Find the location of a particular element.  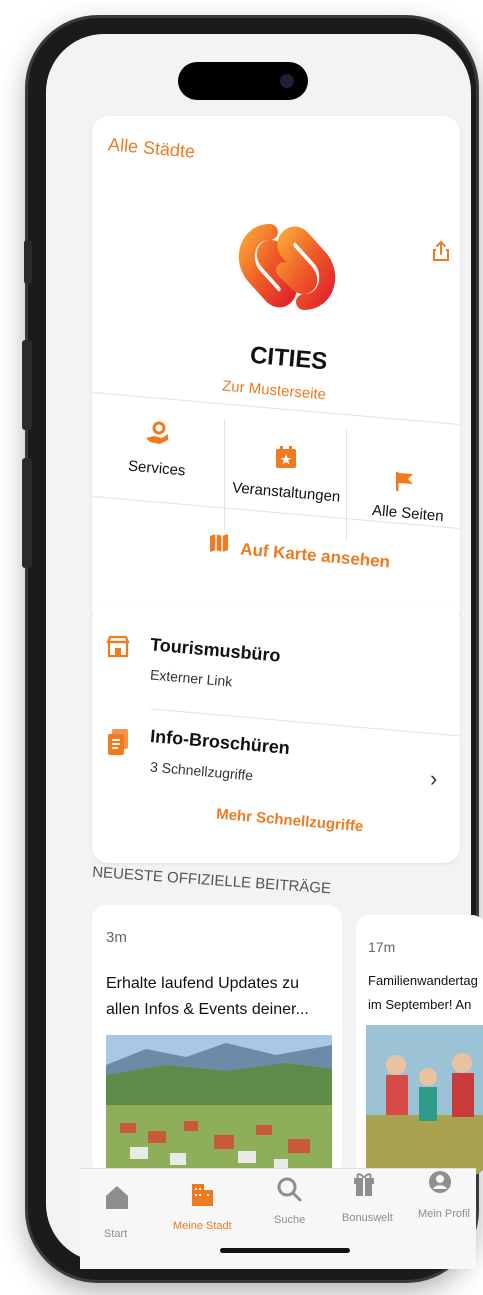

search-icon is located at coordinates (289, 1189).